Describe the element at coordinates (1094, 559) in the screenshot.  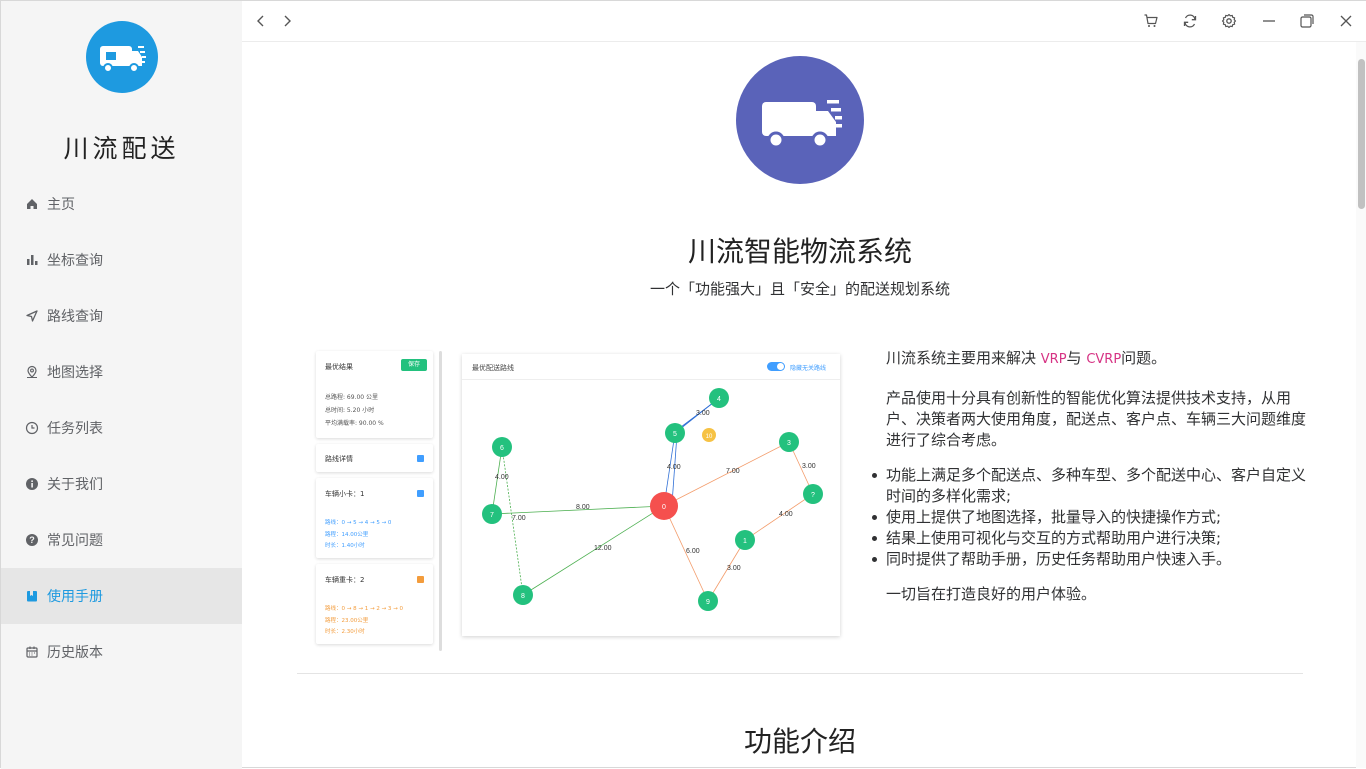
I see `feature-item: 同时提供了帮助手册，历史任务帮助用户快速入手。` at that location.